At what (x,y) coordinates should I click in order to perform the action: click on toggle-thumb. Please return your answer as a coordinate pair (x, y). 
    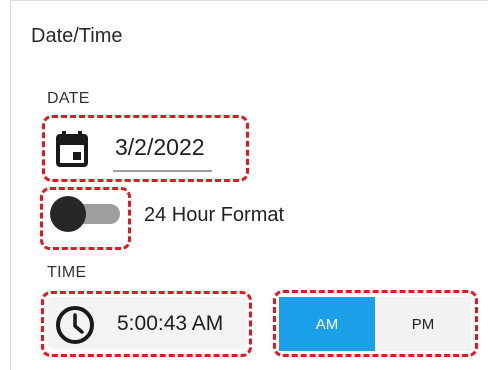
    Looking at the image, I should click on (68, 214).